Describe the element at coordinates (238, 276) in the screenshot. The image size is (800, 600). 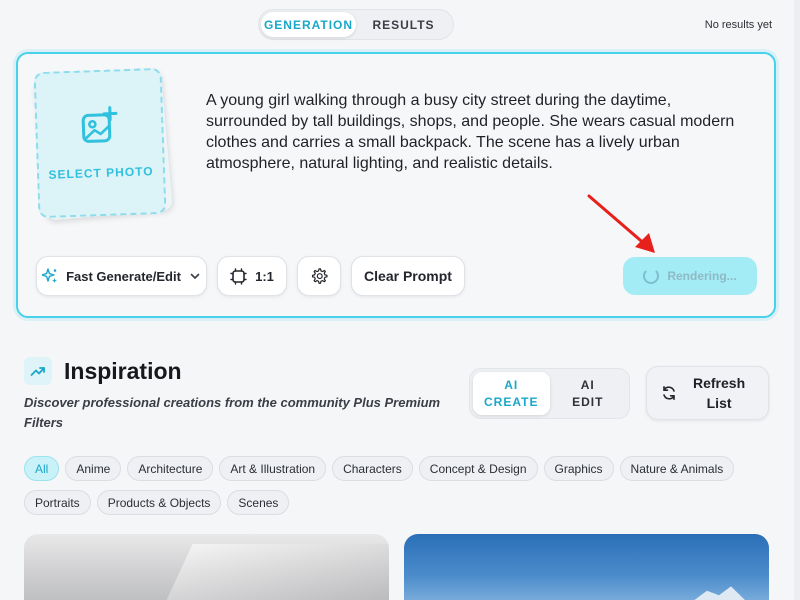
I see `aspect-ratio-icon` at that location.